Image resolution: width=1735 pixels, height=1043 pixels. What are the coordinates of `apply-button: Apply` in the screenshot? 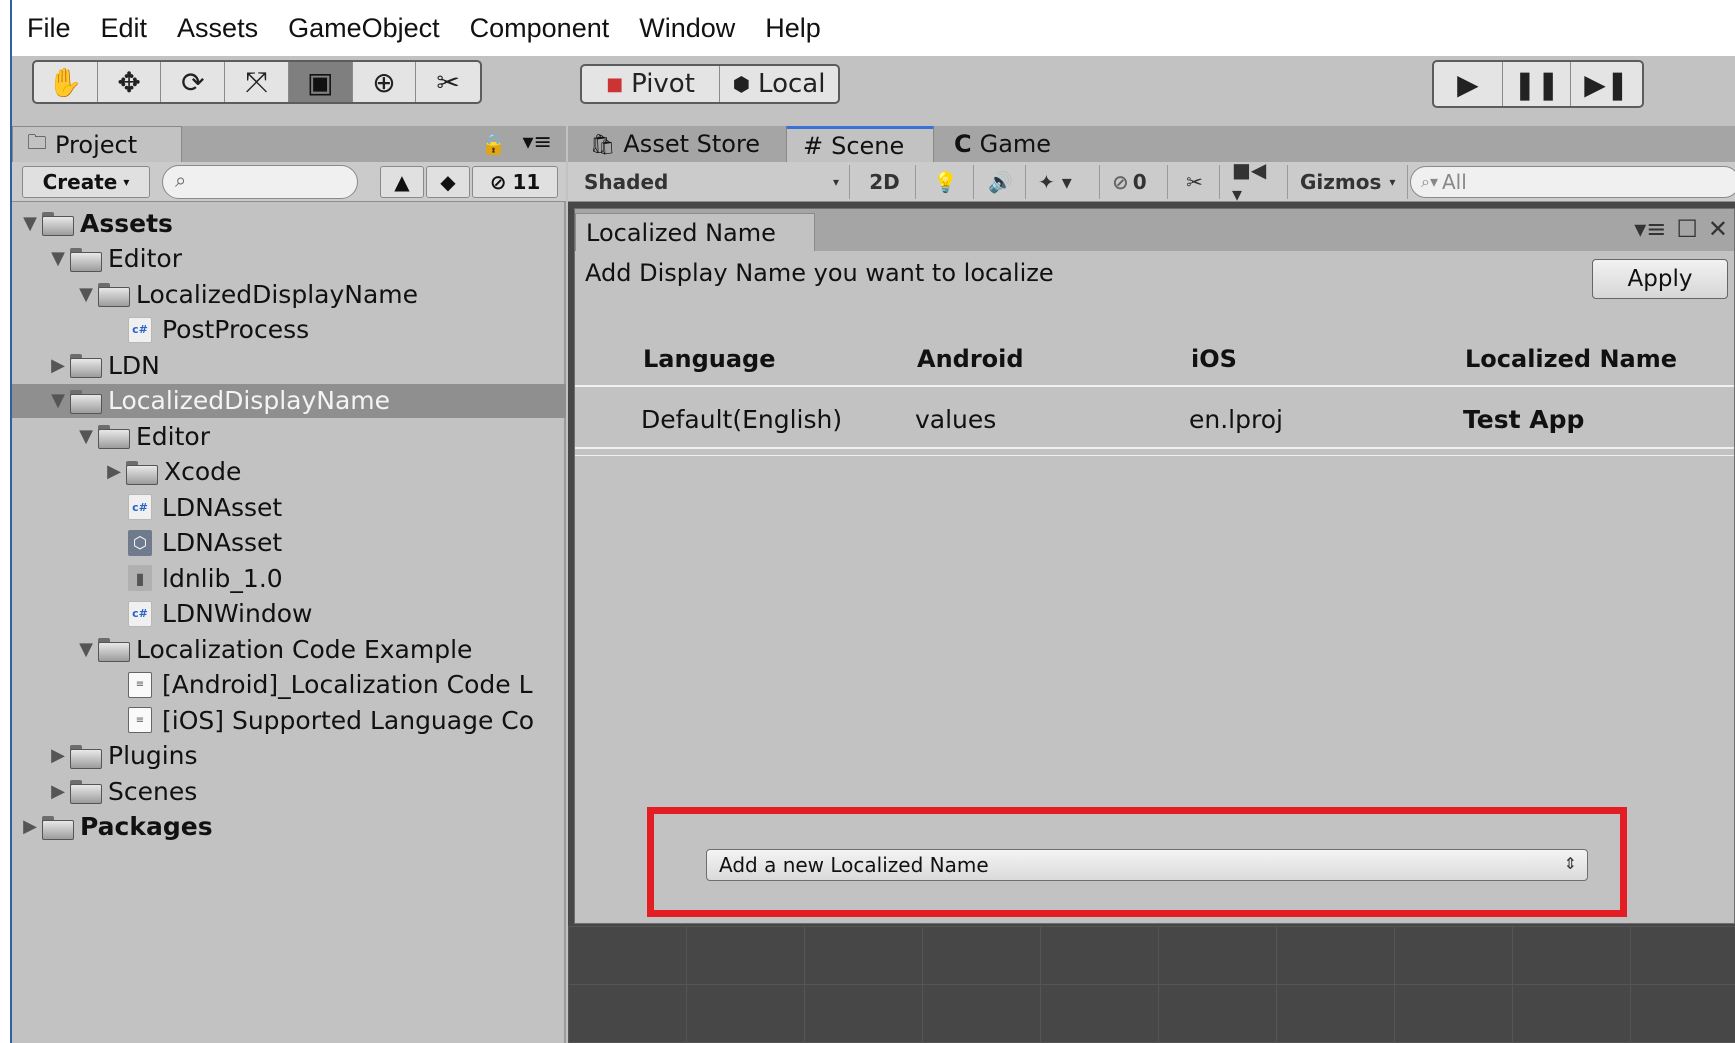 It's located at (1660, 279).